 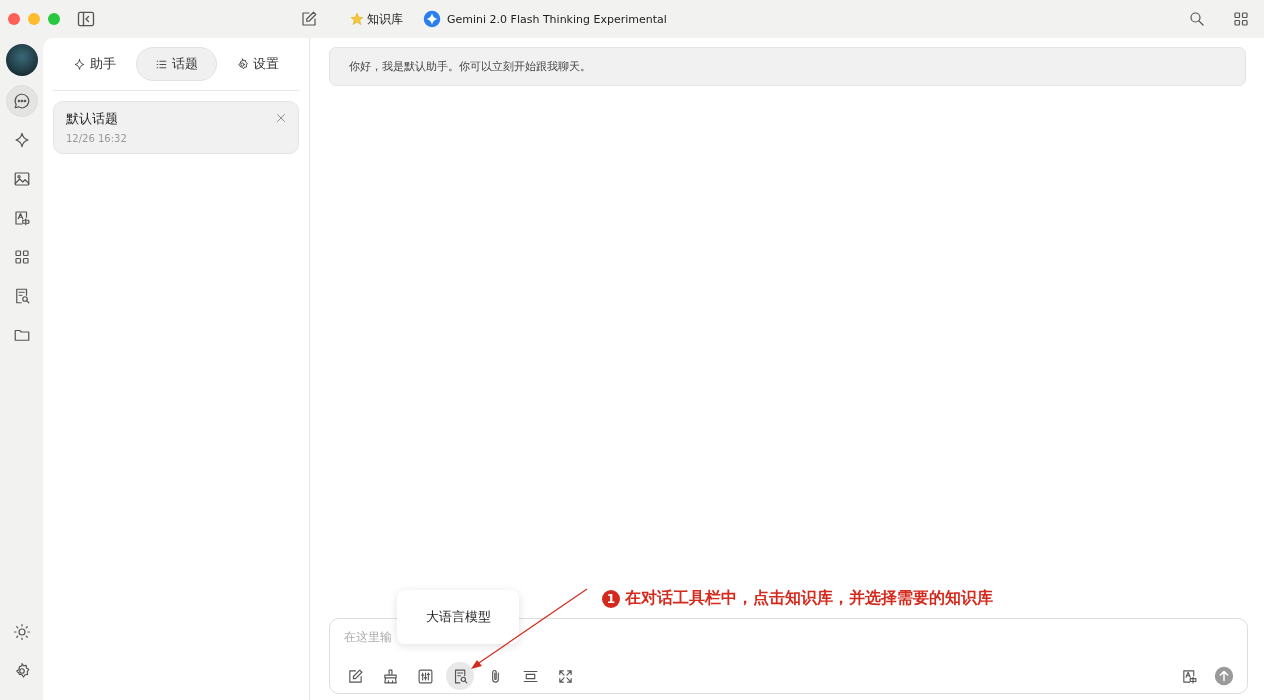 I want to click on send-button, so click(x=1224, y=676).